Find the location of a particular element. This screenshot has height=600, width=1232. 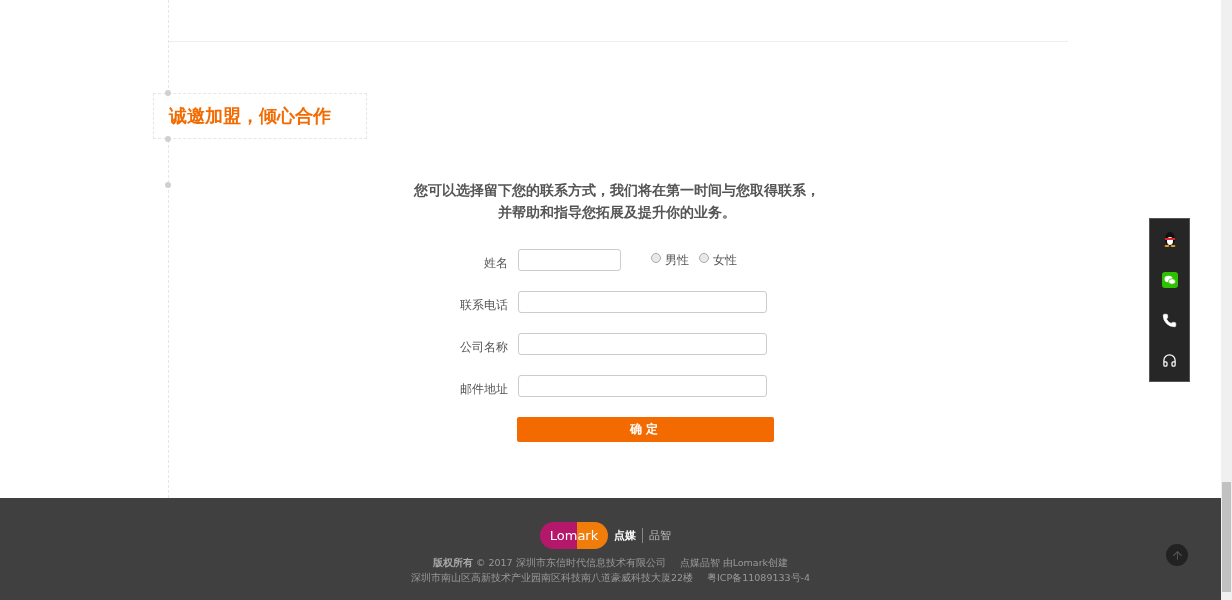

radio-label: 女性 is located at coordinates (725, 260).